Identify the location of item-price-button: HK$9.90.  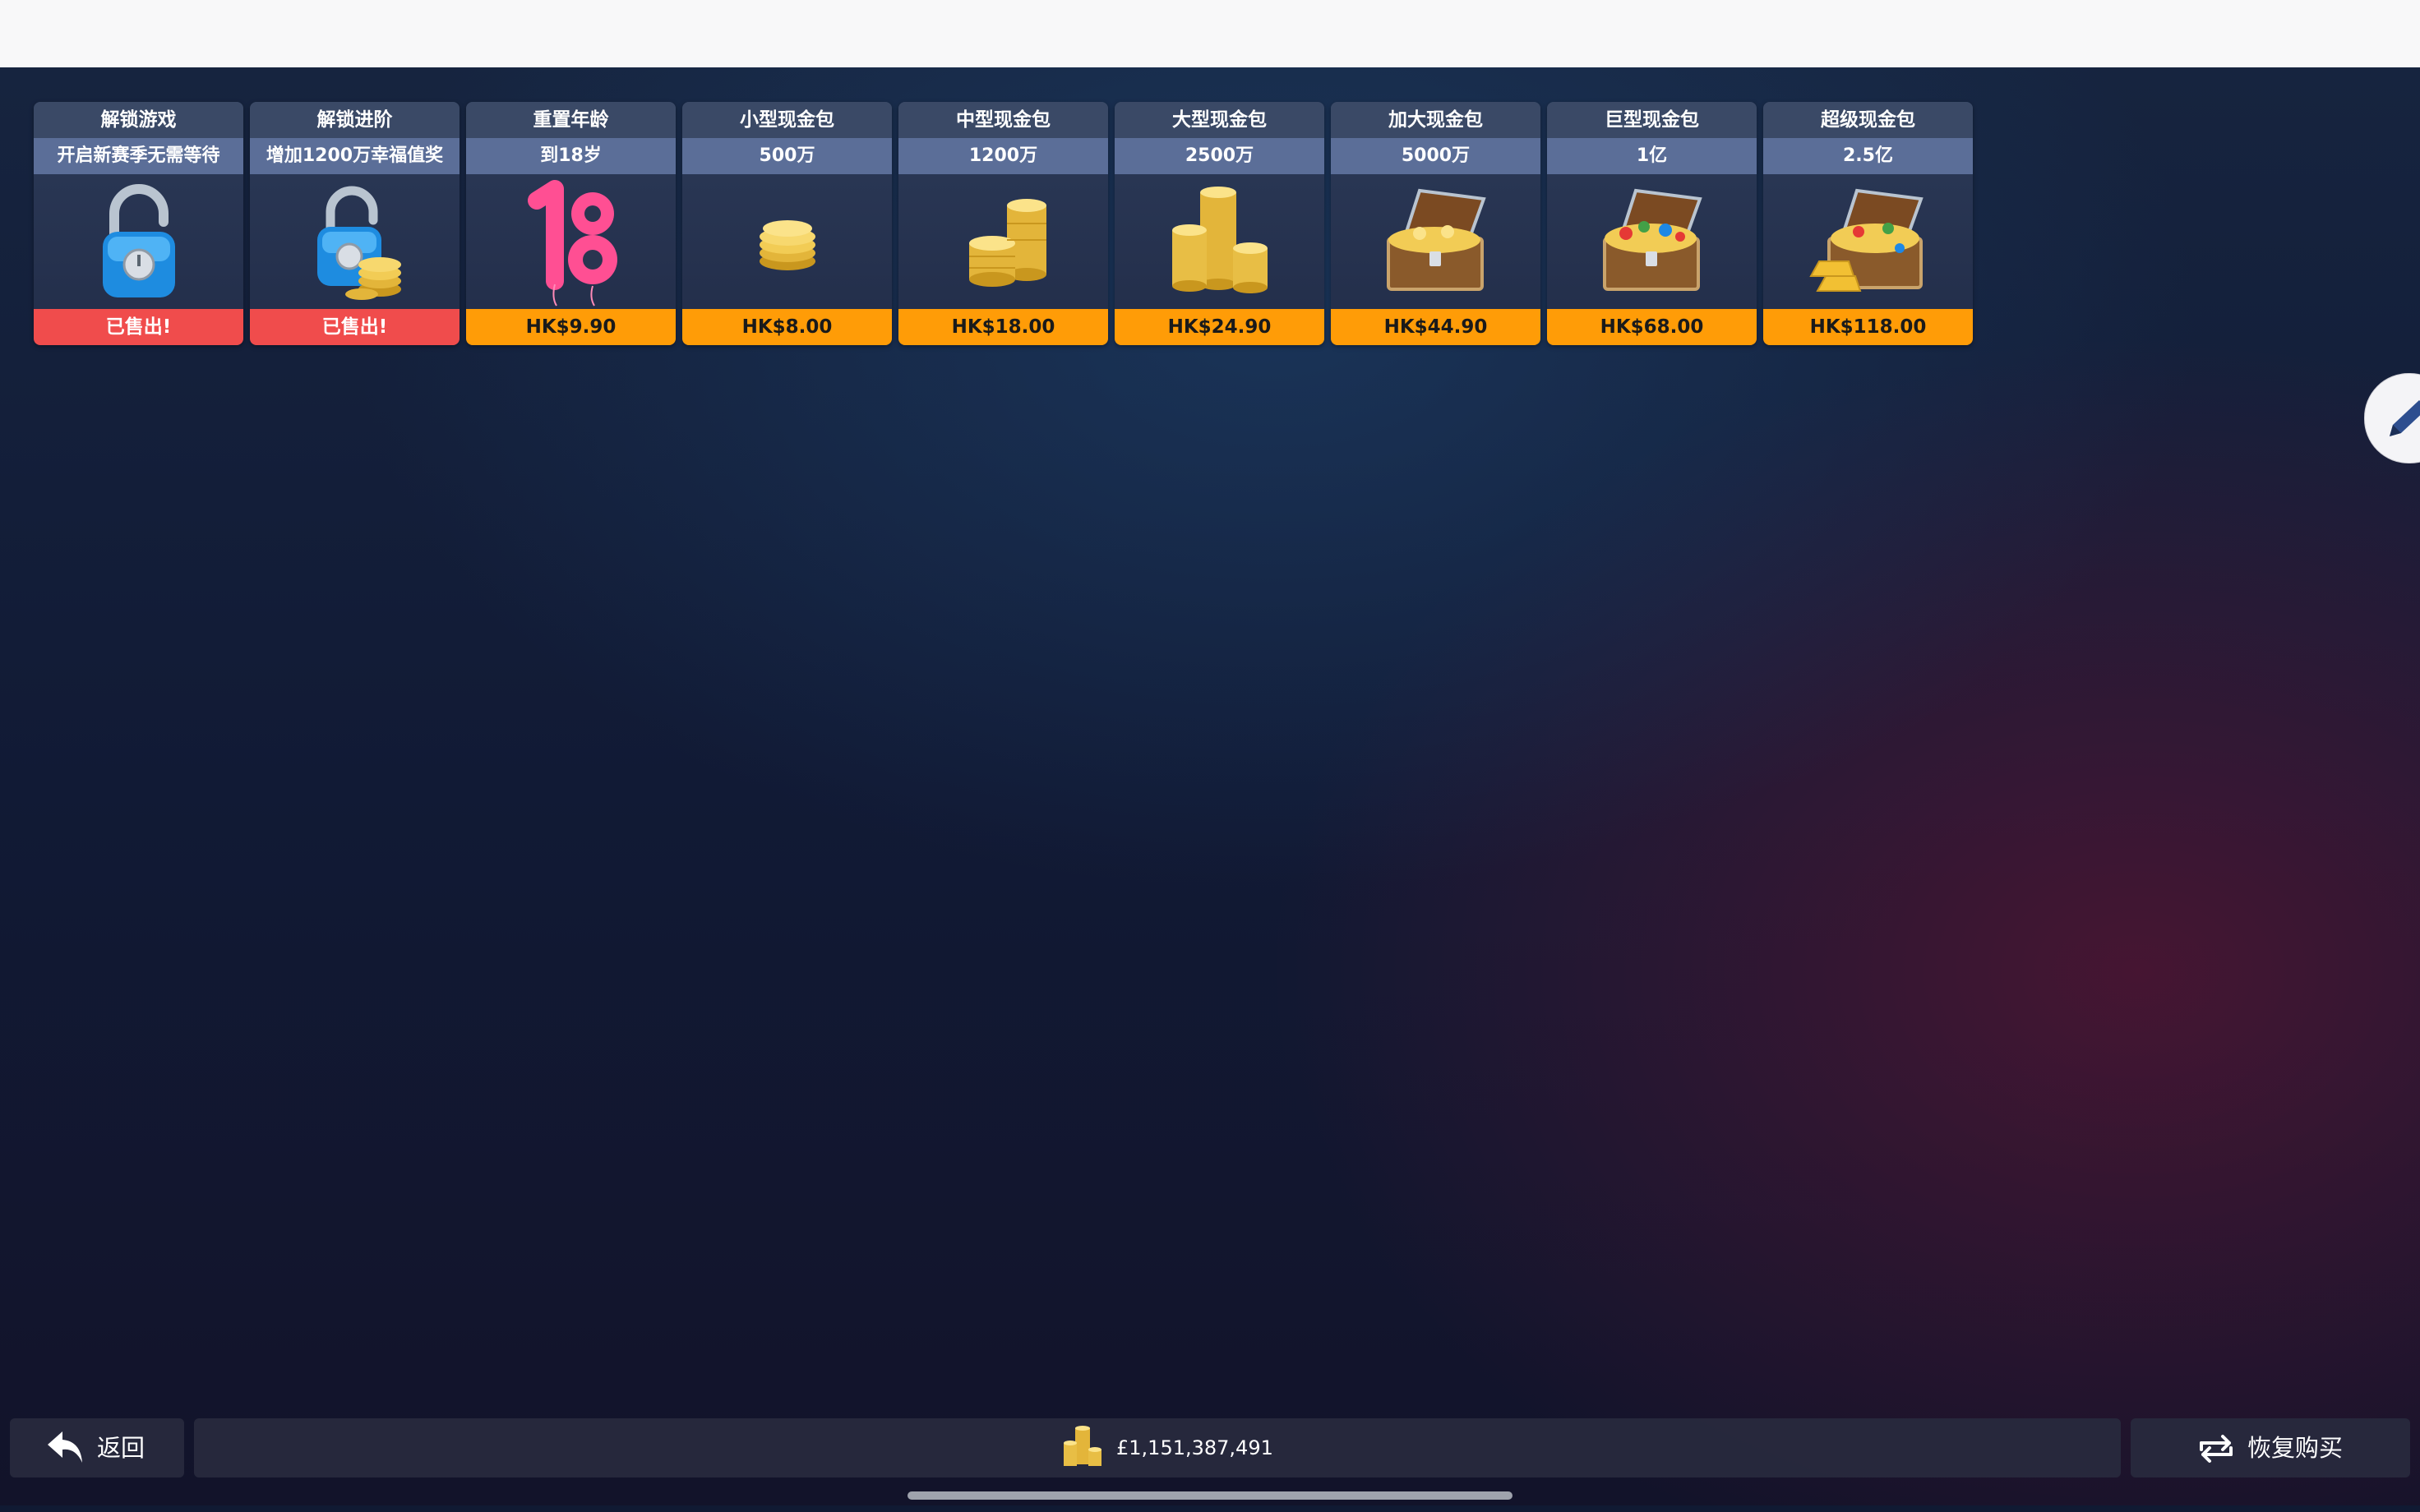
(571, 327).